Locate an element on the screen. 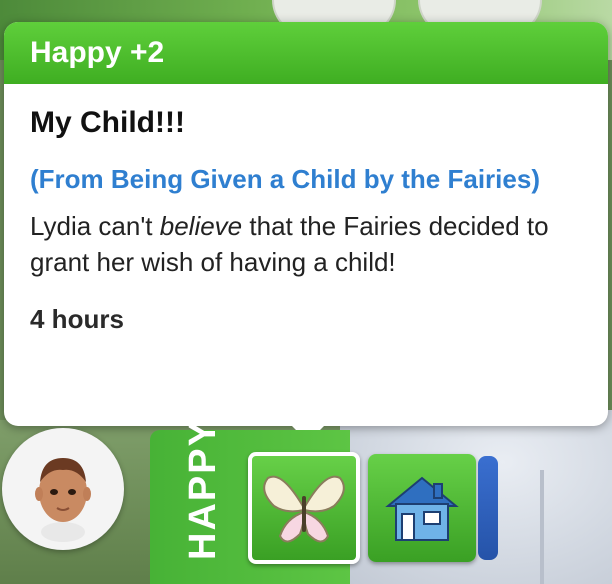  butterfly-icon is located at coordinates (304, 509).